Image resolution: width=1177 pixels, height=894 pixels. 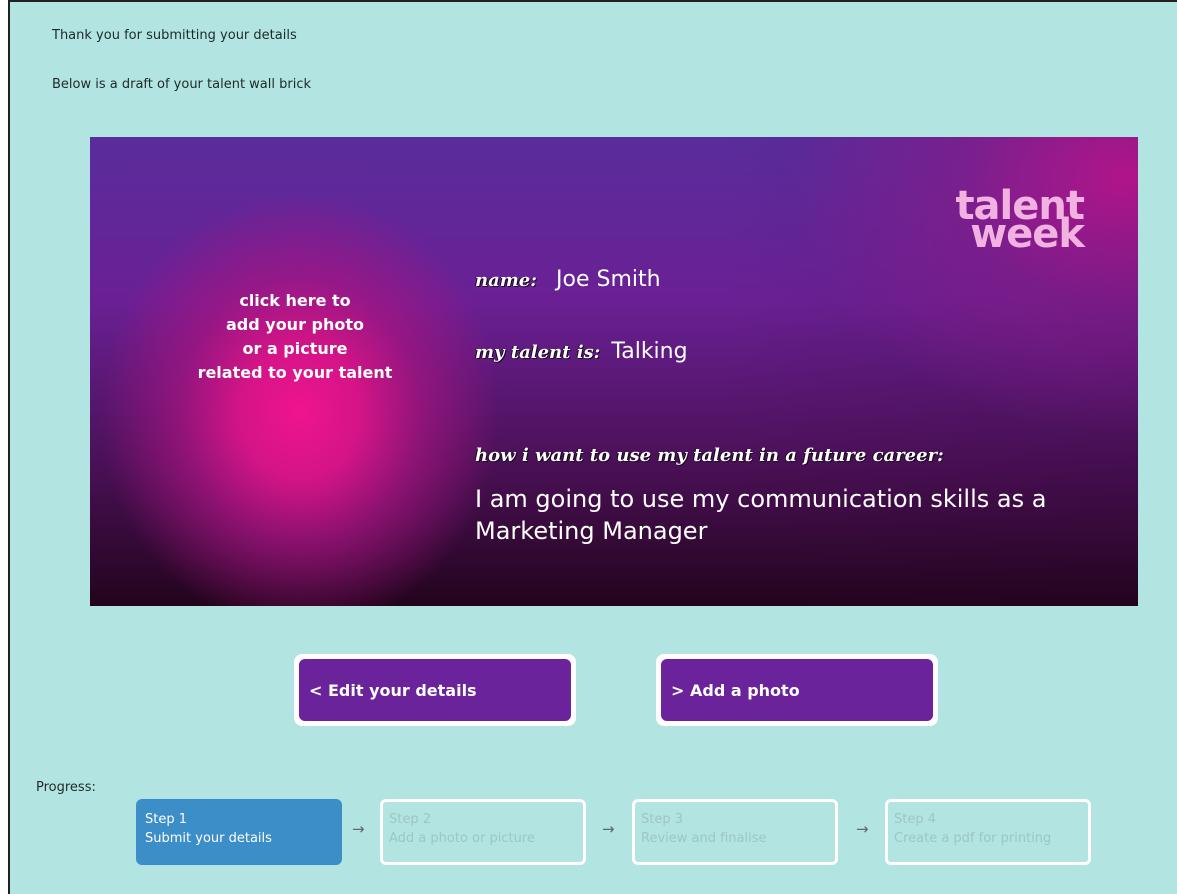 What do you see at coordinates (649, 351) in the screenshot?
I see `talent-value: Talking` at bounding box center [649, 351].